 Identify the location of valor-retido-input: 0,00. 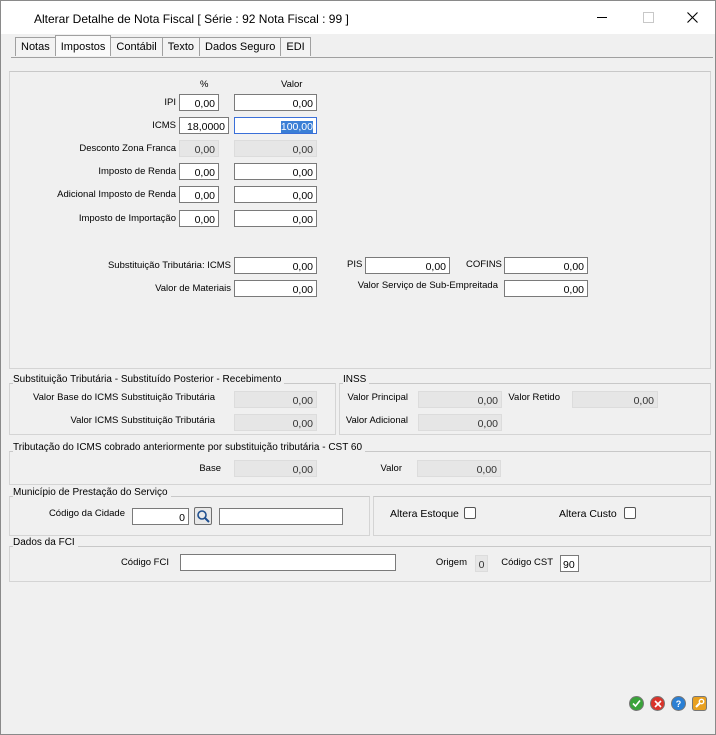
(615, 399).